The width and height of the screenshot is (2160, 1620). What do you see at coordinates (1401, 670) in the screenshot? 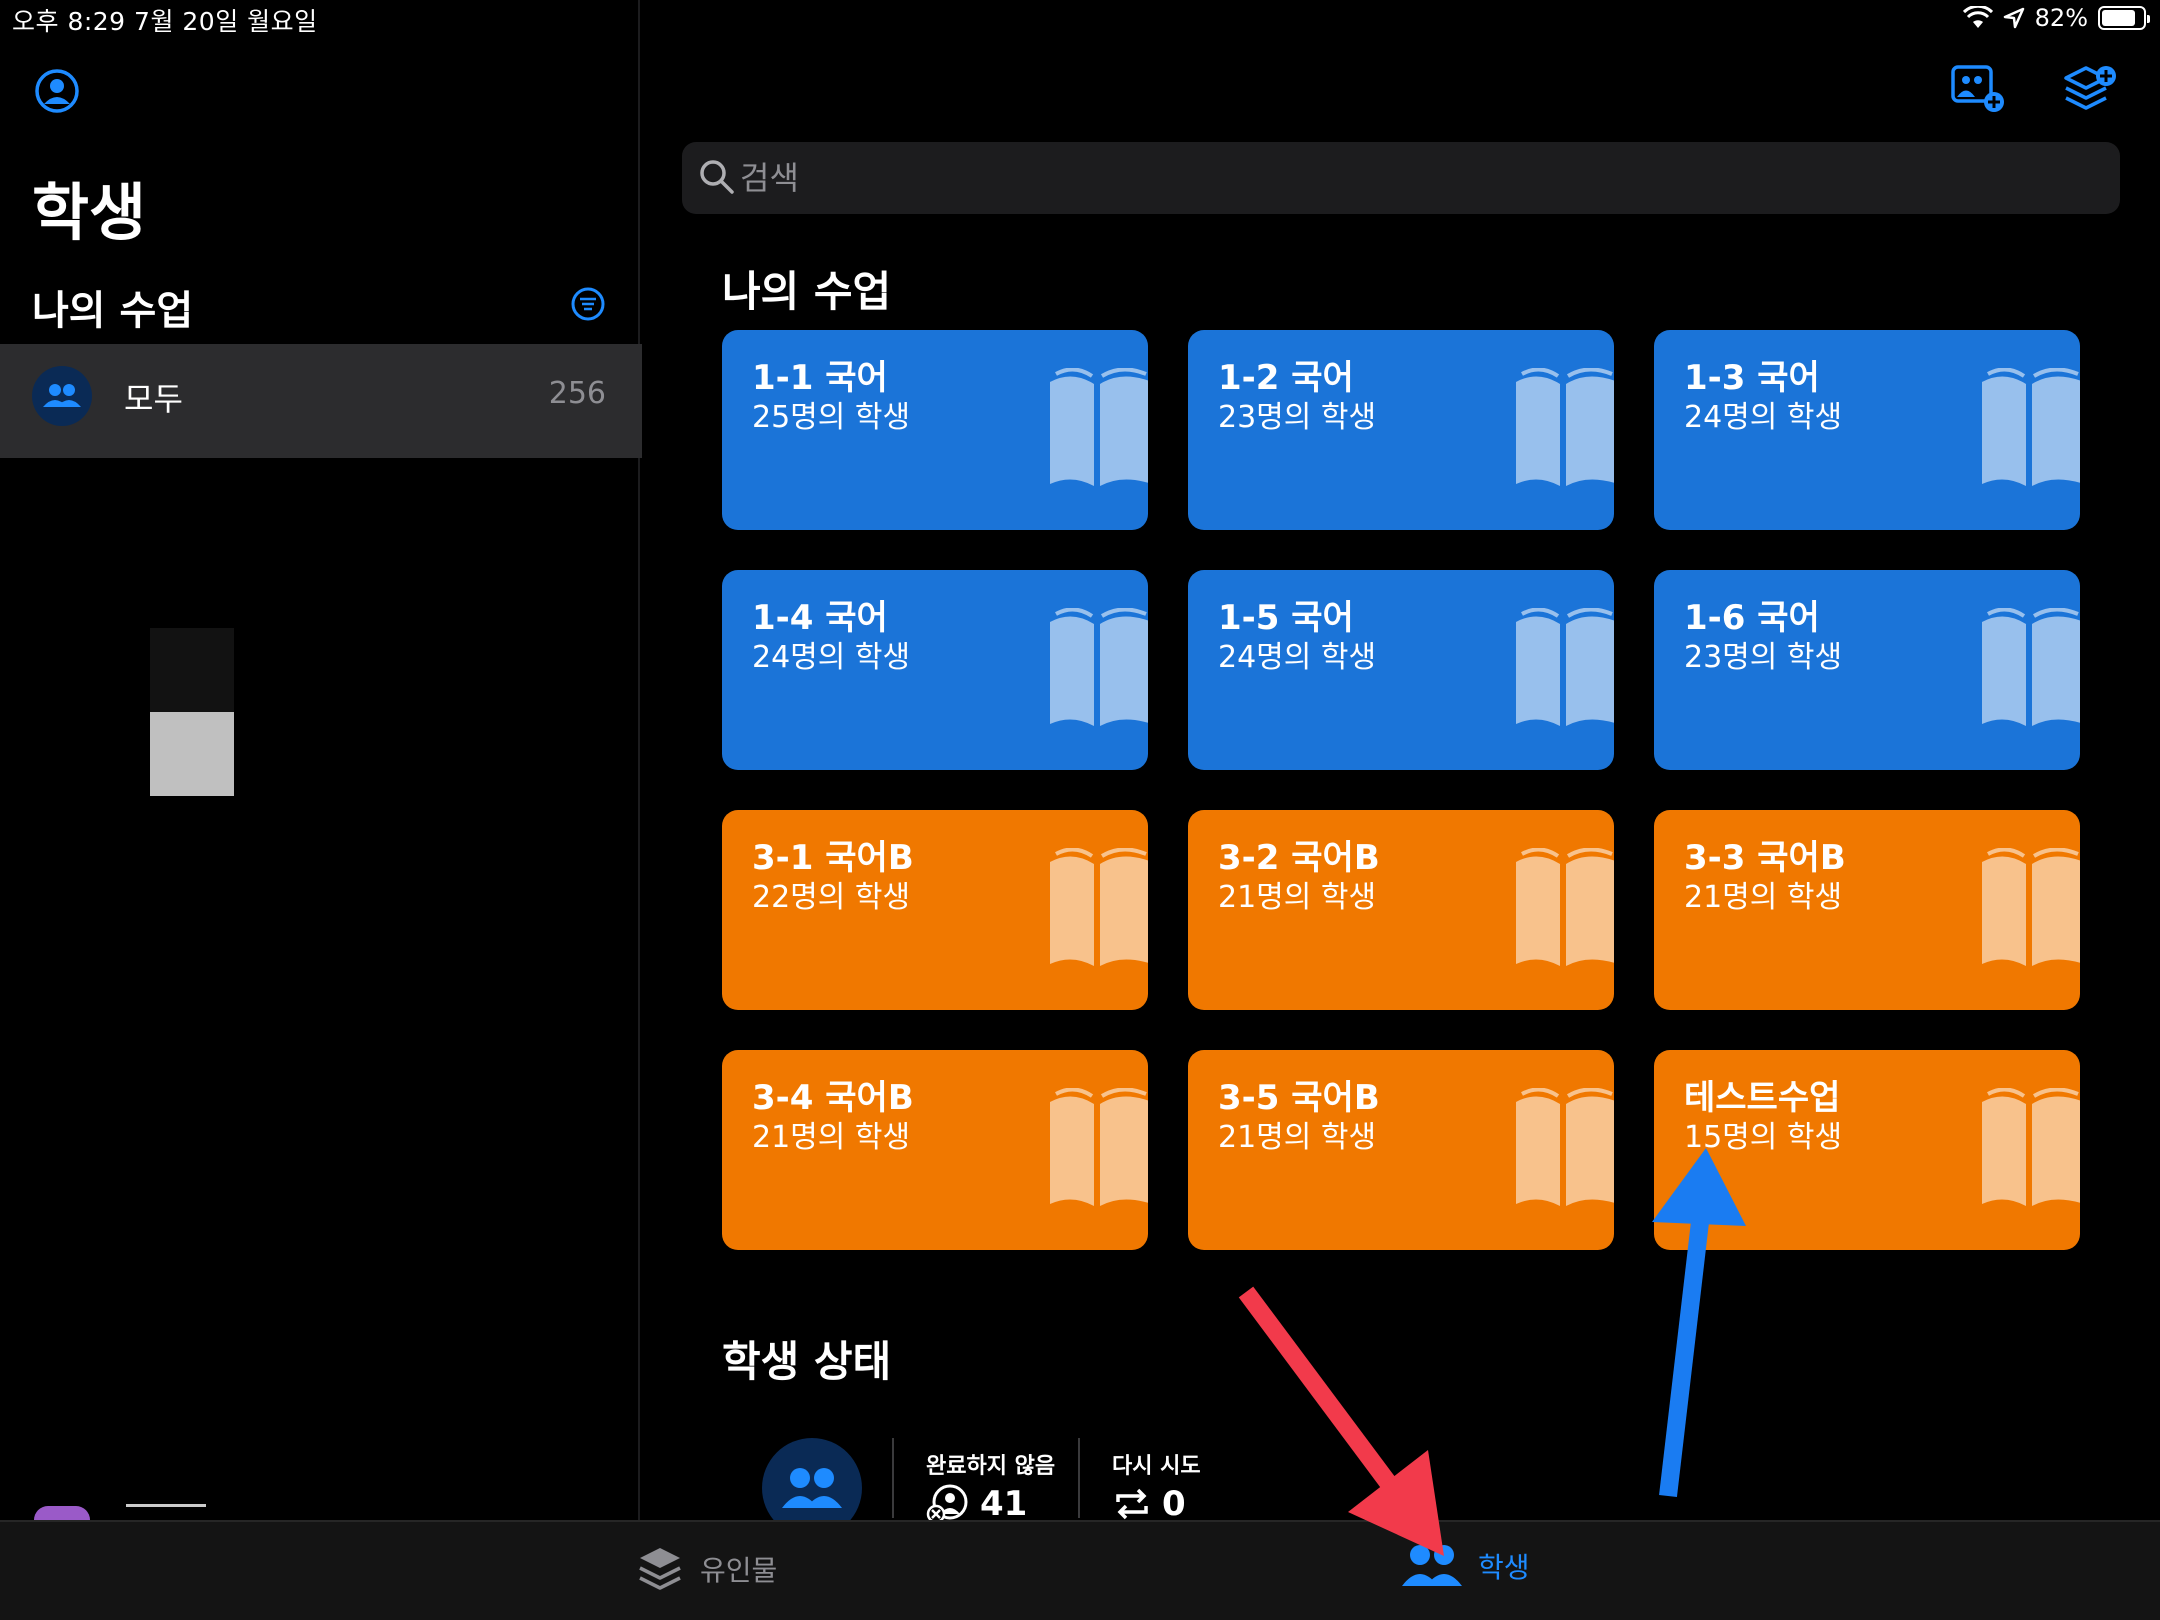
I see `class-card-5: 1-5 국어 24명의 학생` at bounding box center [1401, 670].